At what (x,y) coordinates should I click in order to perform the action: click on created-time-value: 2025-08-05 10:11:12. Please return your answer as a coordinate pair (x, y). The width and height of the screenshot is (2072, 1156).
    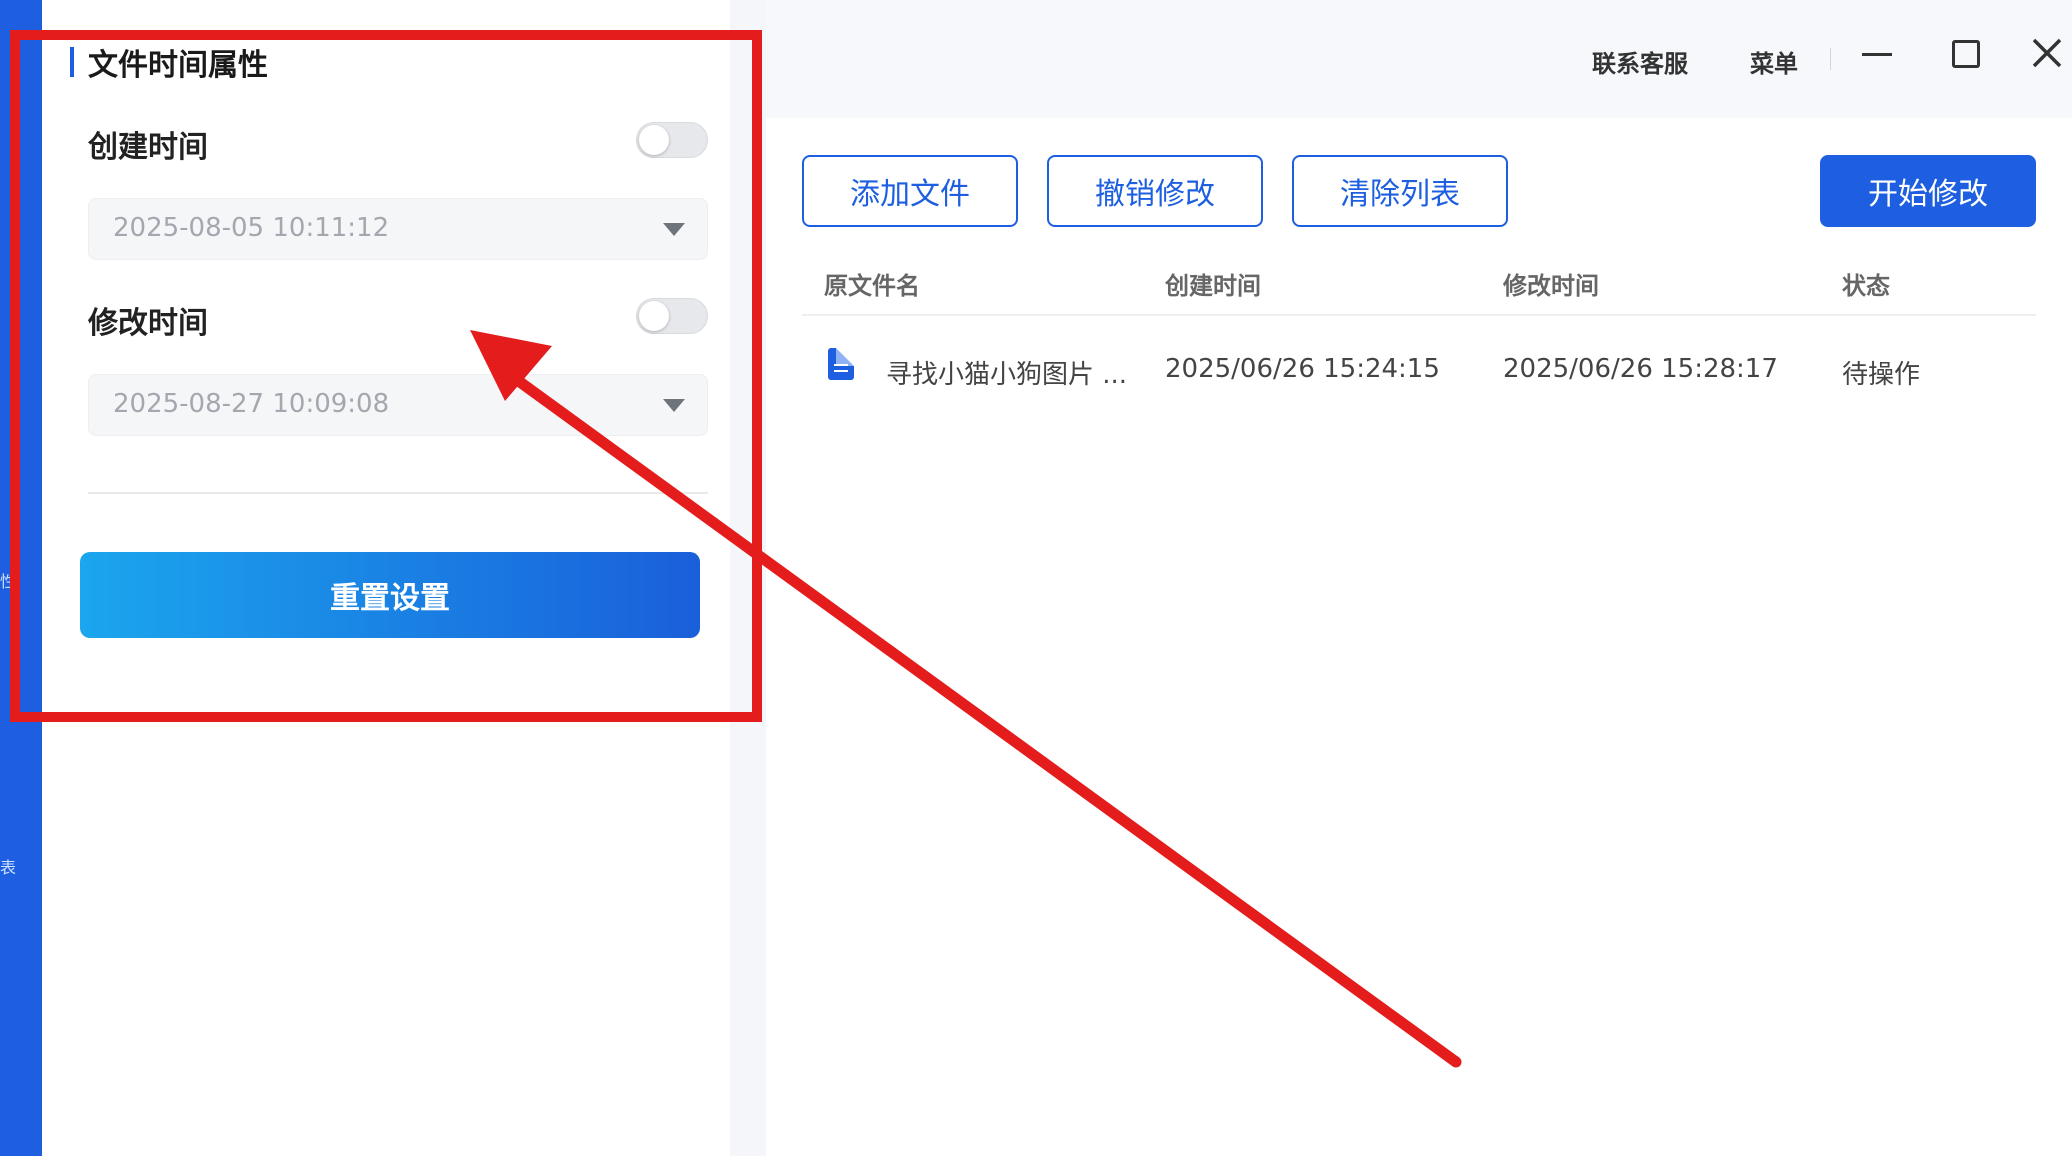
    Looking at the image, I should click on (251, 228).